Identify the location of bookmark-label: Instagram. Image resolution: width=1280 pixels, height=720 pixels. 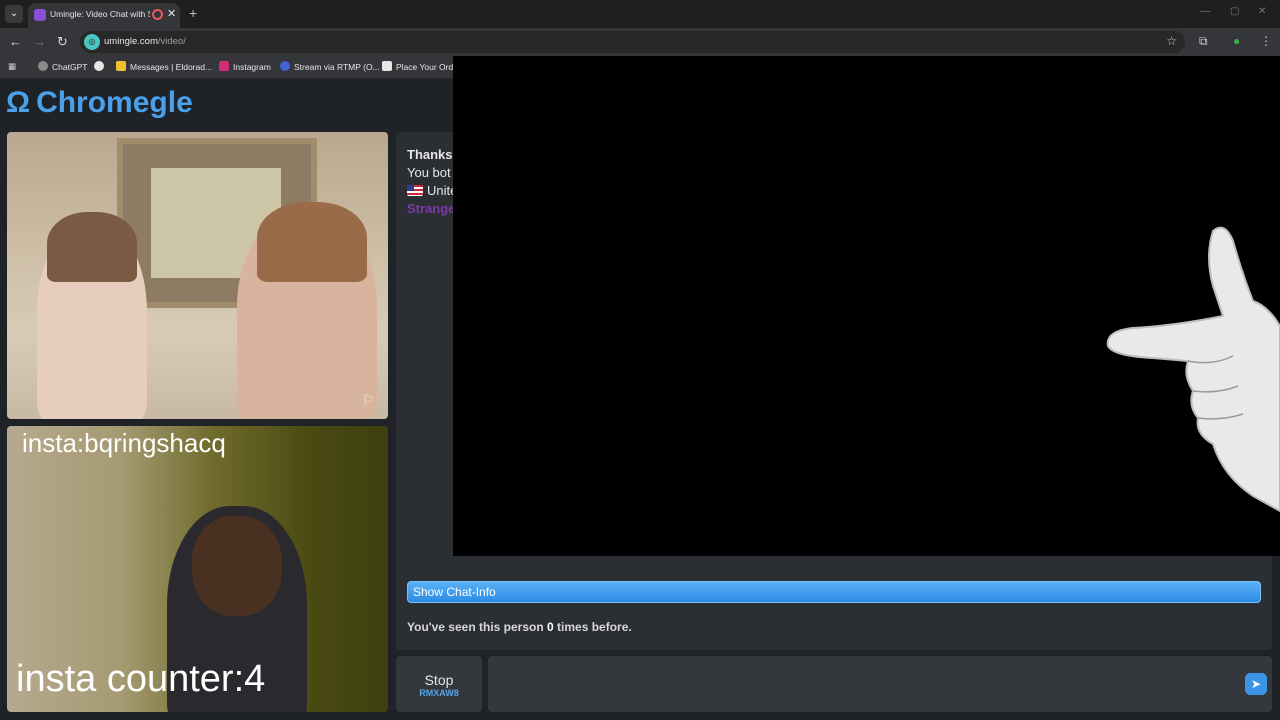
(252, 67).